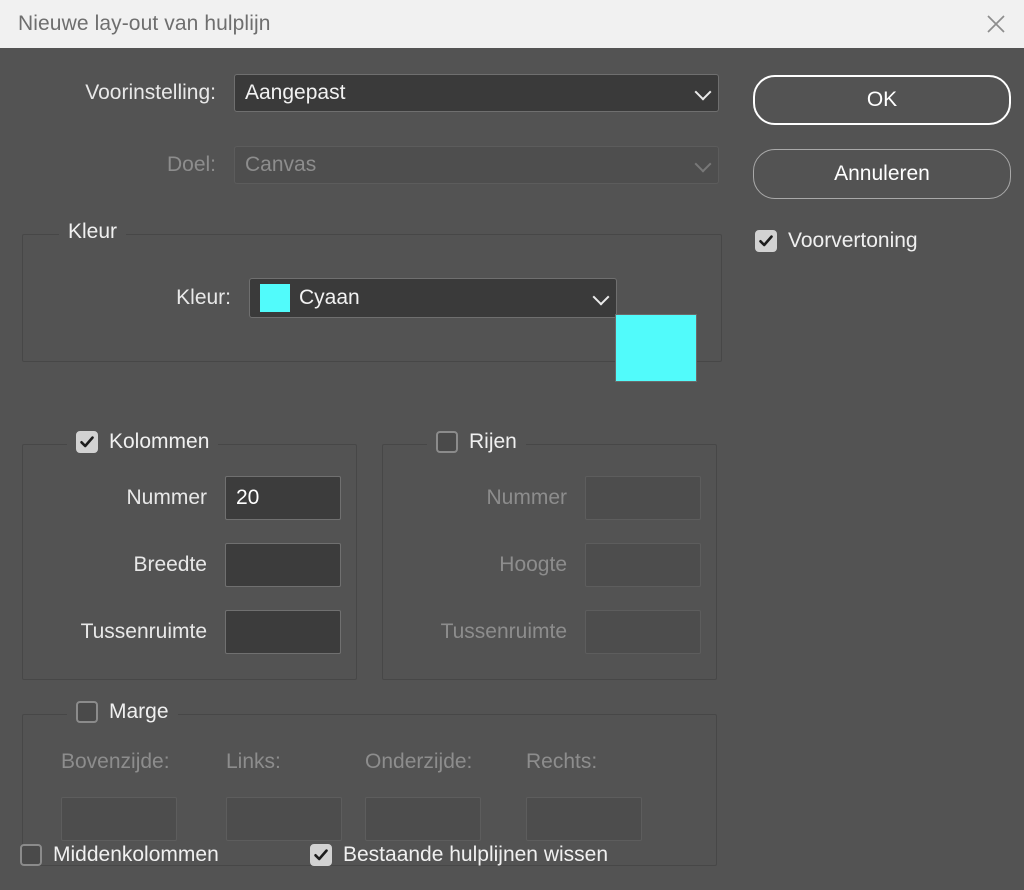 This screenshot has height=890, width=1024. What do you see at coordinates (766, 241) in the screenshot?
I see `preview-checkbox` at bounding box center [766, 241].